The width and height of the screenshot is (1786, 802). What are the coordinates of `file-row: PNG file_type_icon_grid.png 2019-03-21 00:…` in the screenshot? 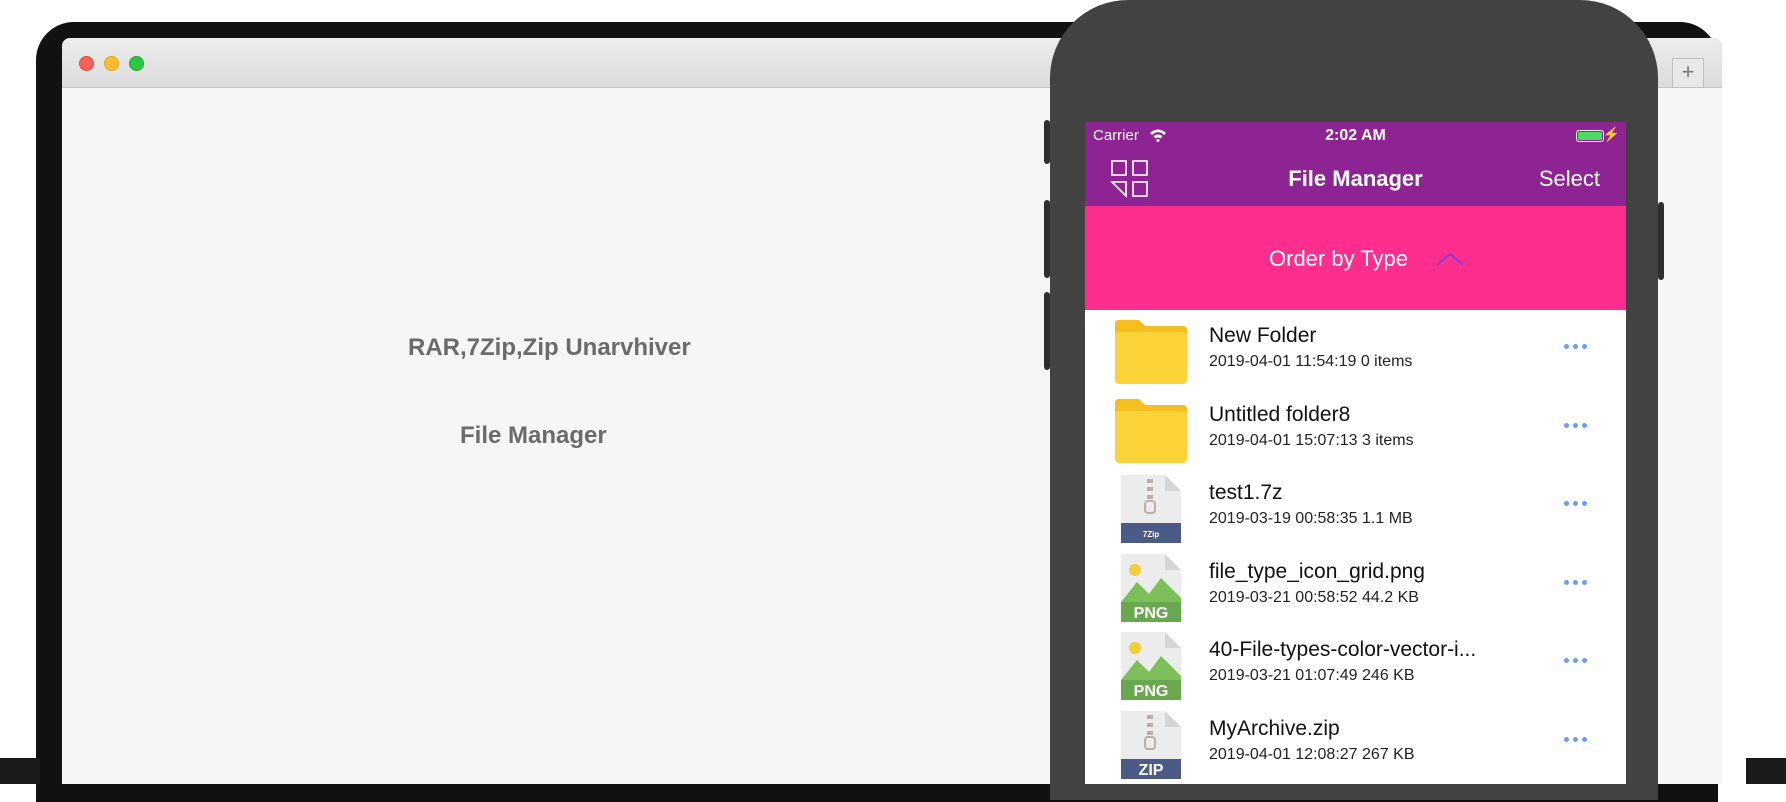 It's located at (1355, 585).